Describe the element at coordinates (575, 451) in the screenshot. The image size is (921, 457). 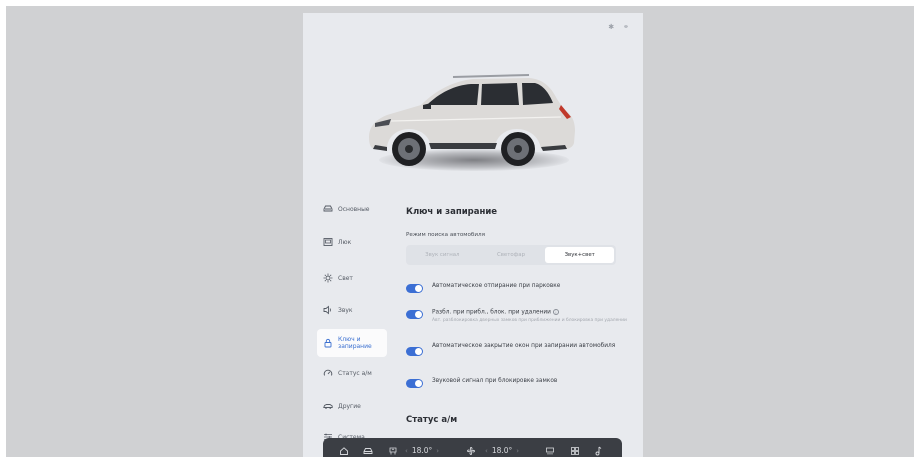
I see `grid-icon` at that location.